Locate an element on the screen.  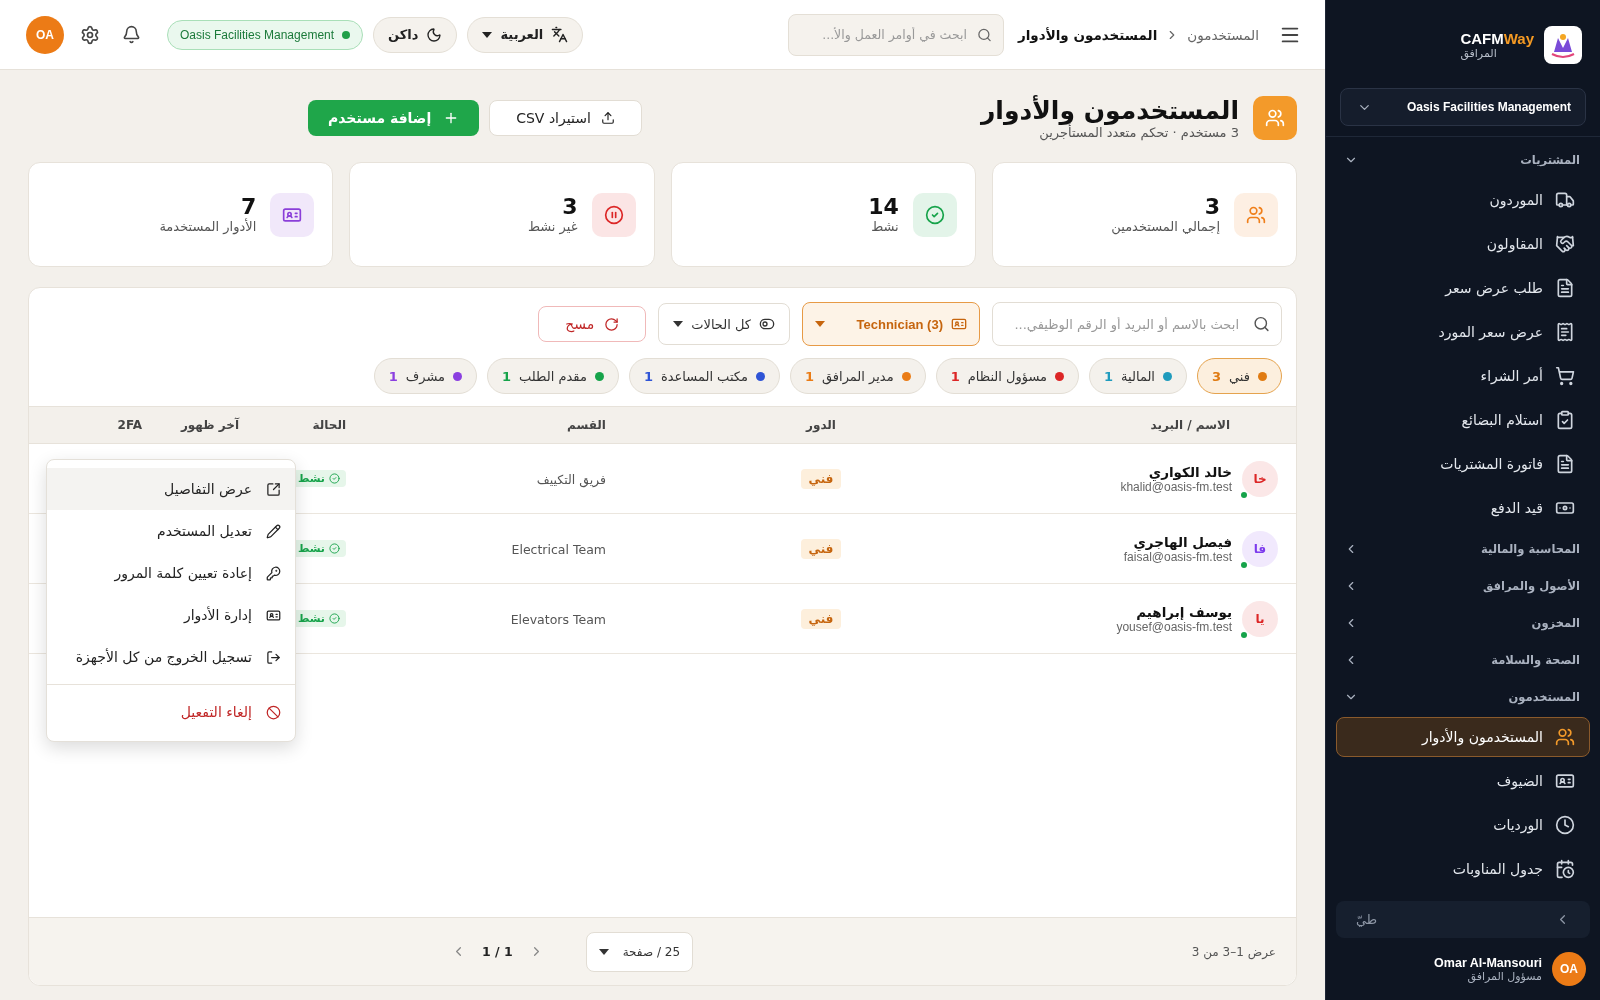
user-name: فيصل الهاجري is located at coordinates (1182, 541).